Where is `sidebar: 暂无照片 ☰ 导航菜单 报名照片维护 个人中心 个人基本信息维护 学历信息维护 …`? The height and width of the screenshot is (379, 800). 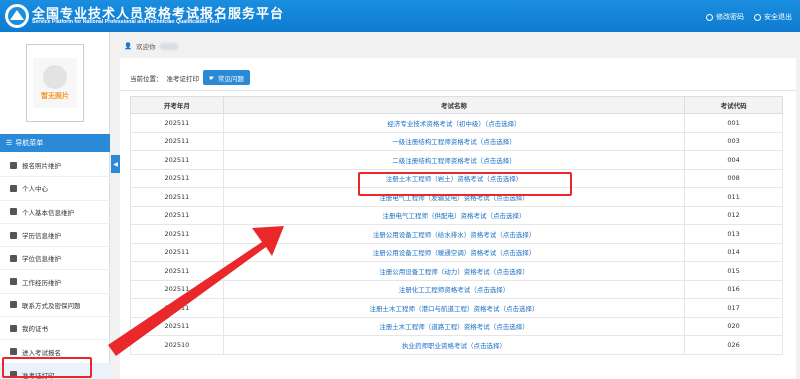 sidebar: 暂无照片 ☰ 导航菜单 报名照片维护 个人中心 个人基本信息维护 学历信息维护 … is located at coordinates (55, 205).